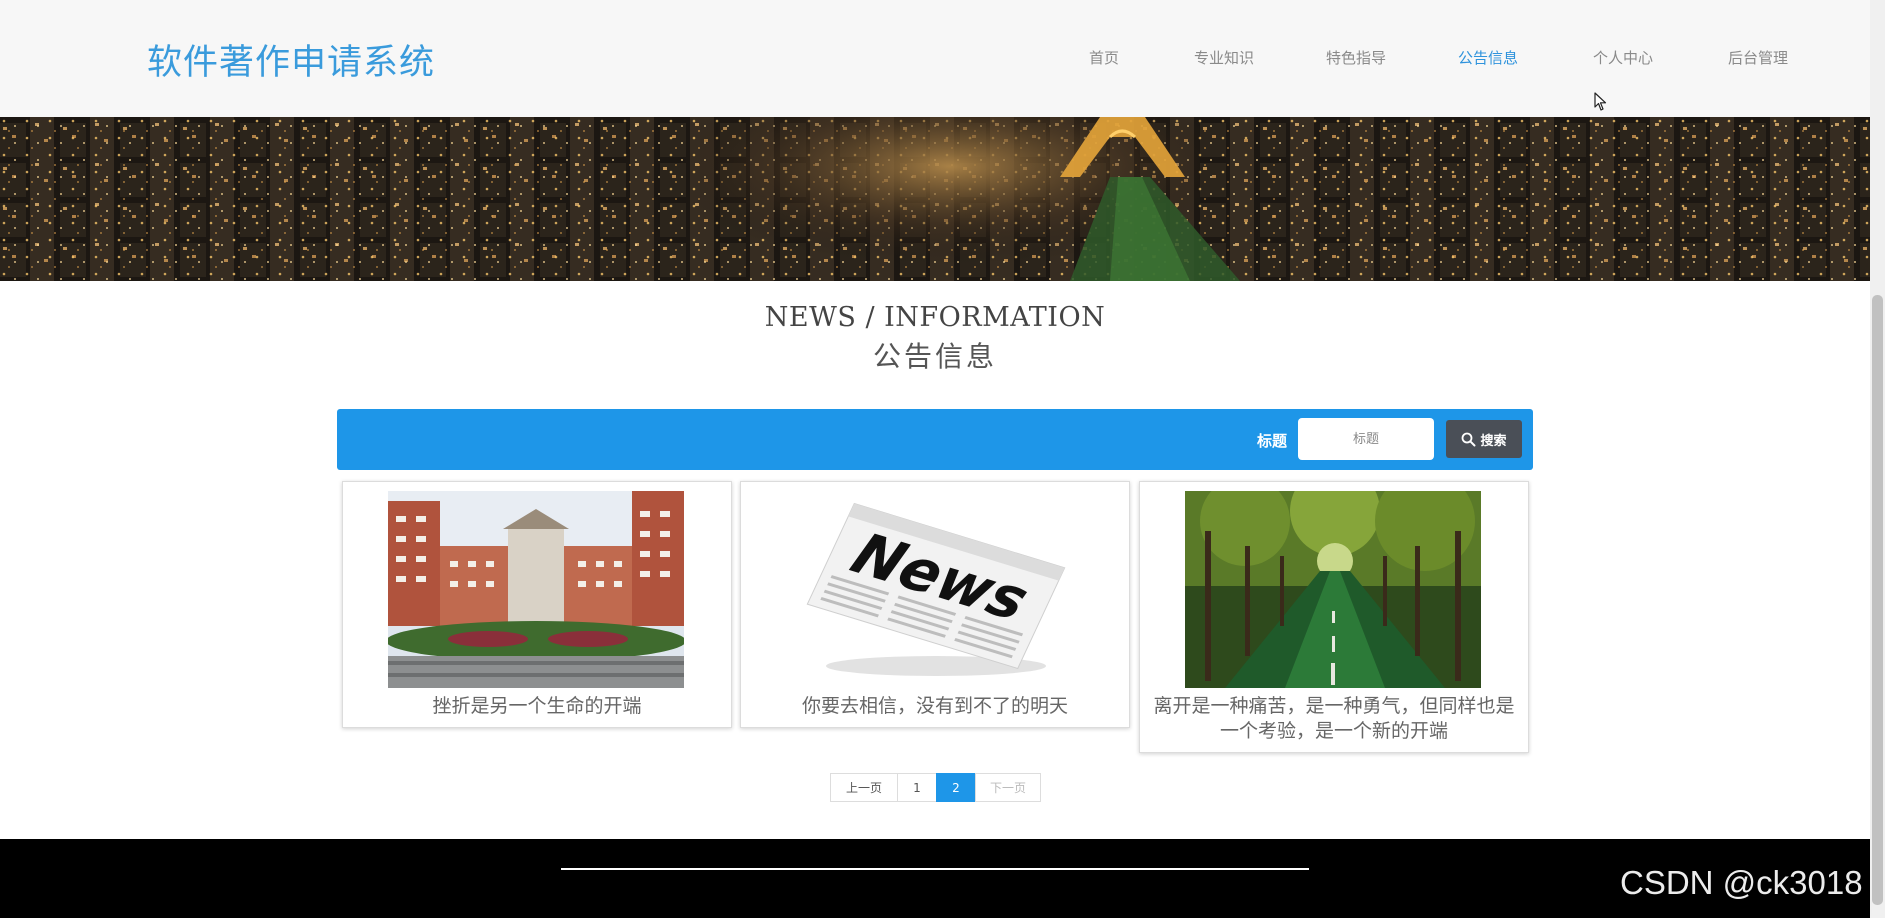 This screenshot has width=1885, height=918. What do you see at coordinates (935, 317) in the screenshot?
I see `section-title-en: NEWS / INFORMATION` at bounding box center [935, 317].